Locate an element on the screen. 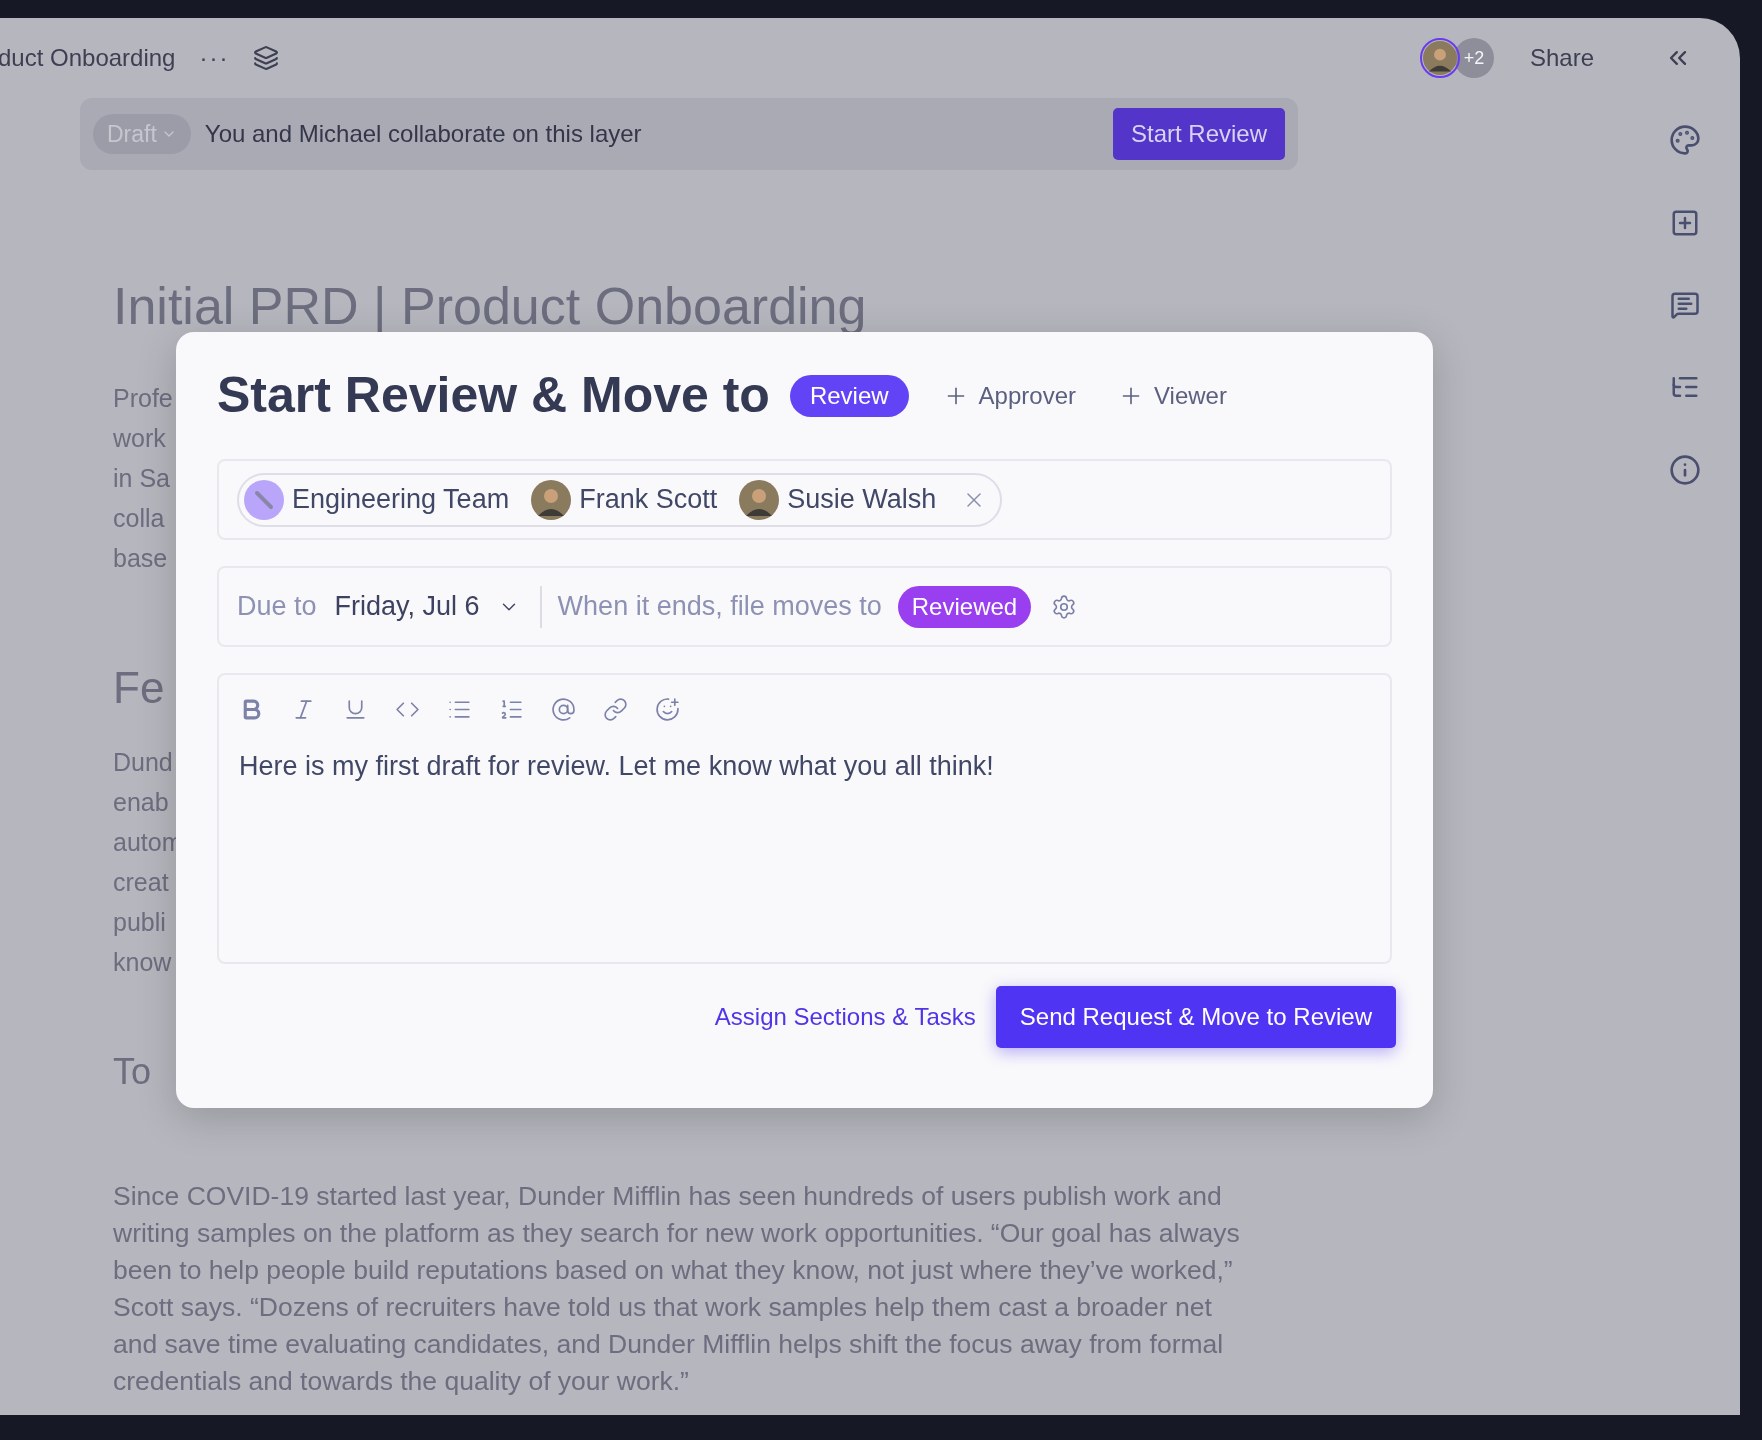 This screenshot has height=1440, width=1762. underline-icon is located at coordinates (355, 709).